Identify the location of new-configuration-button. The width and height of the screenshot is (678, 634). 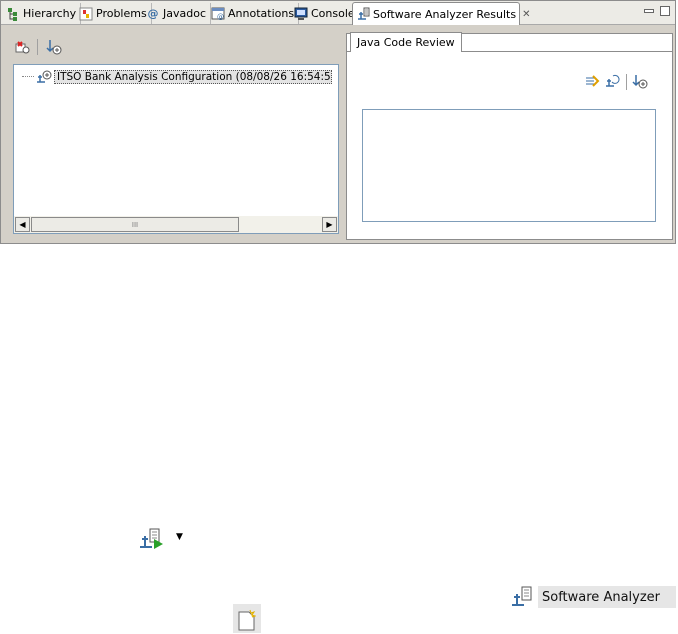
(247, 618).